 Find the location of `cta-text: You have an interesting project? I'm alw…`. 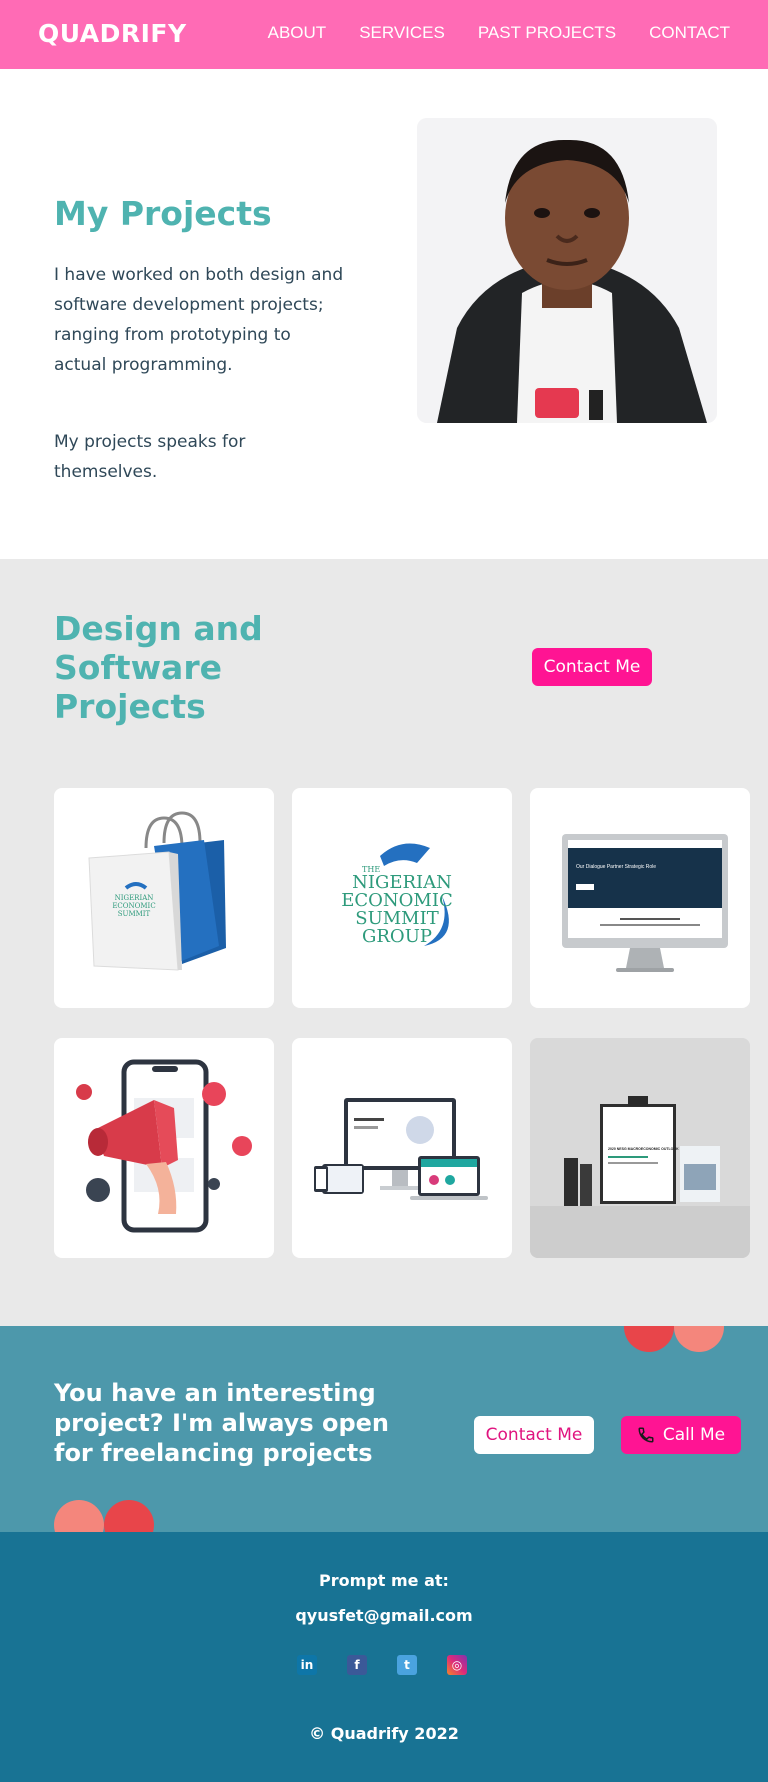

cta-text: You have an interesting project? I'm alw… is located at coordinates (221, 1423).